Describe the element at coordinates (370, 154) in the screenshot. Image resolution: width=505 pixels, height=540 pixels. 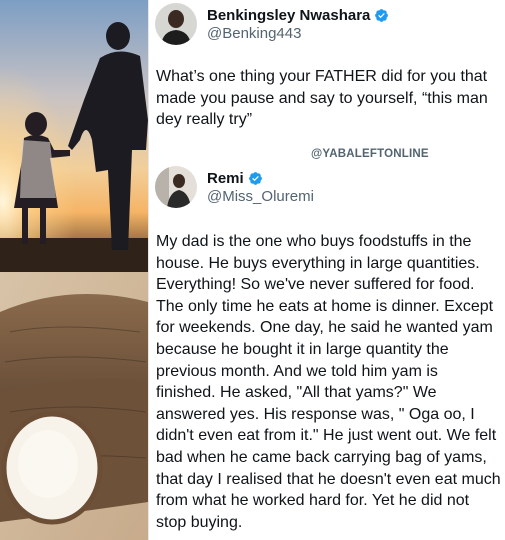
I see `watermark: @YABALEFTONLINE` at that location.